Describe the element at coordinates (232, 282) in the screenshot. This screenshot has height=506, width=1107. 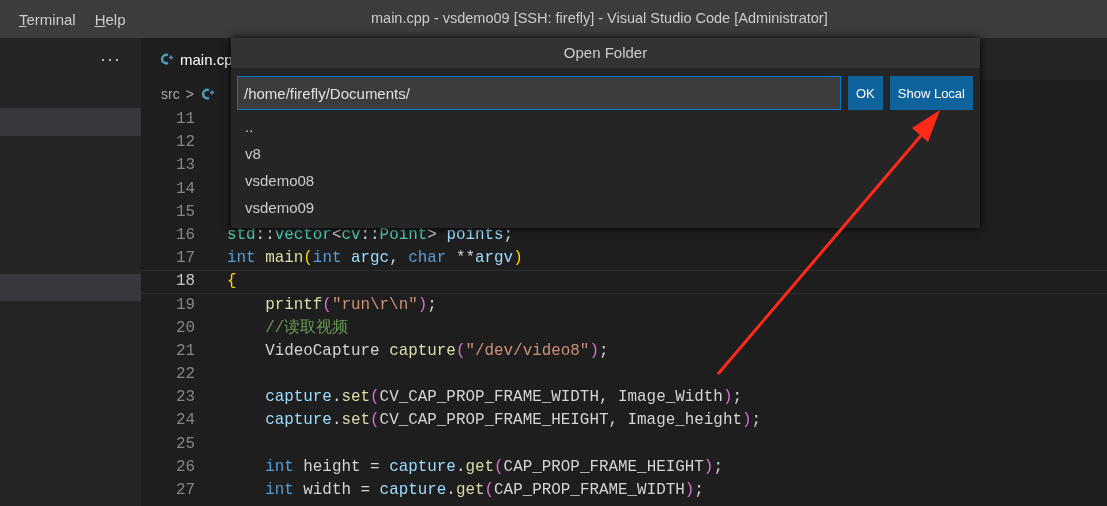
I see `code-line: {` at that location.